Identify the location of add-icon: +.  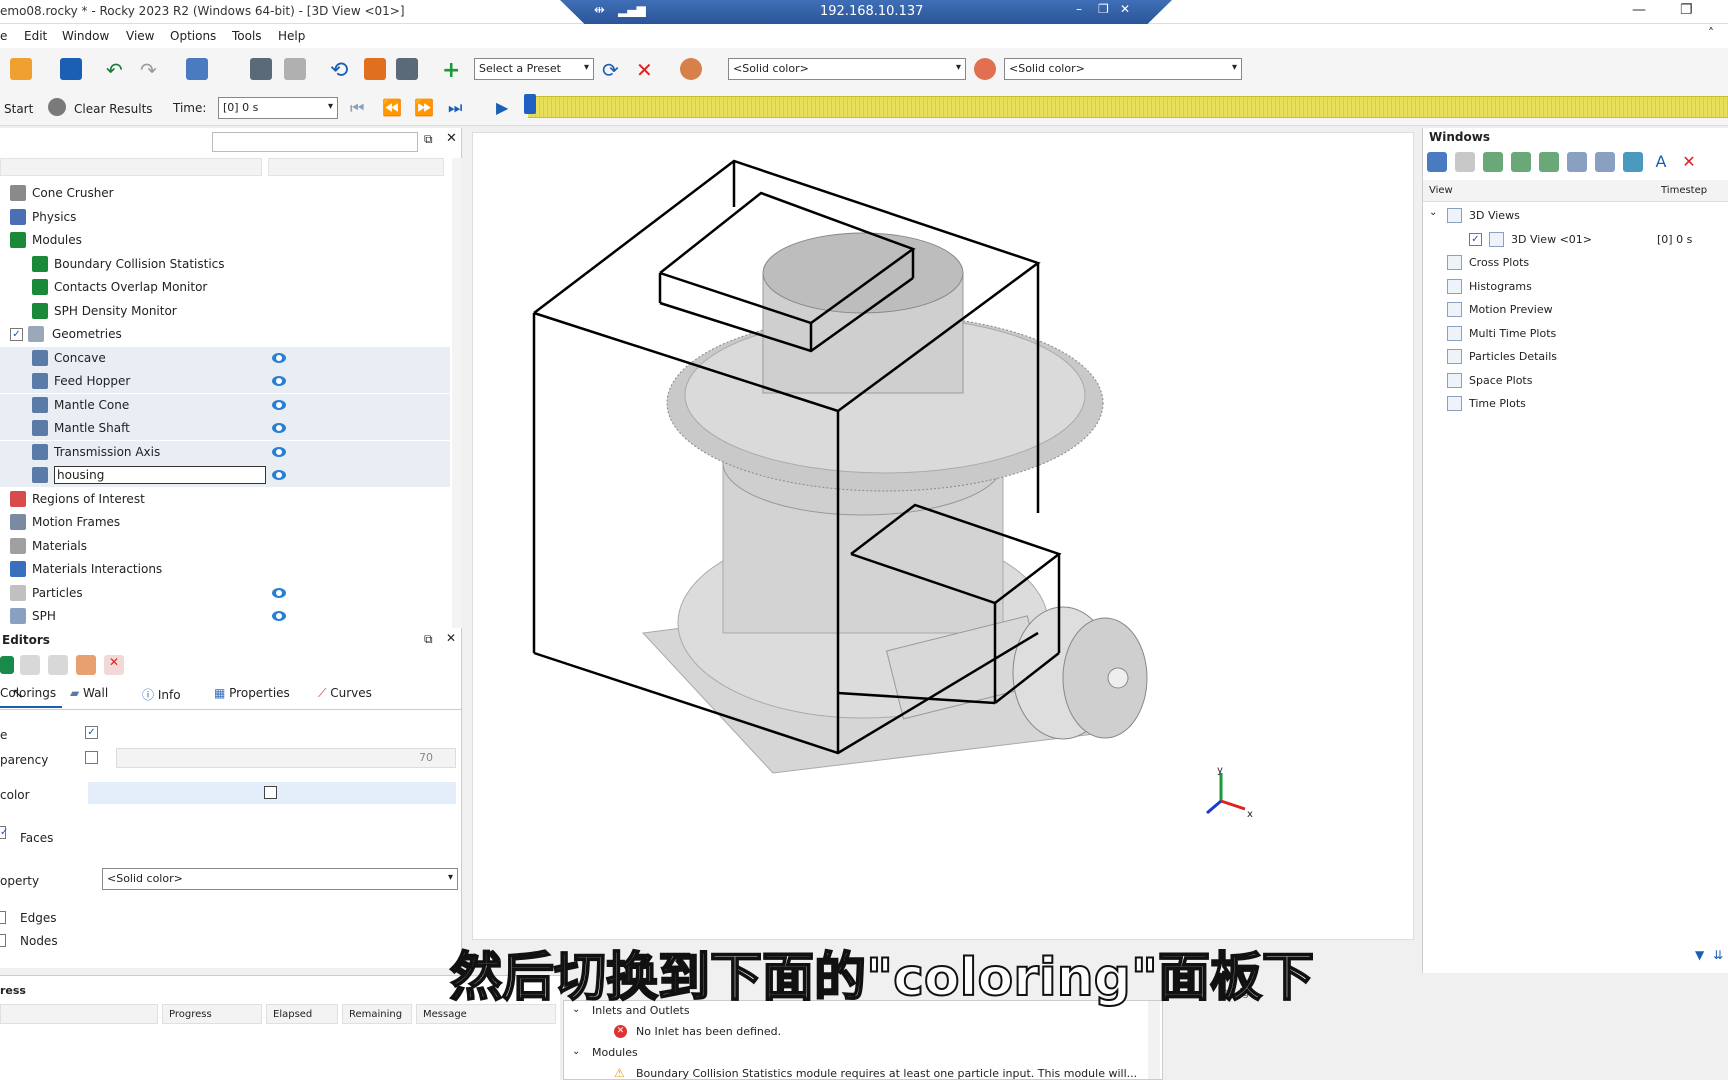
(453, 70).